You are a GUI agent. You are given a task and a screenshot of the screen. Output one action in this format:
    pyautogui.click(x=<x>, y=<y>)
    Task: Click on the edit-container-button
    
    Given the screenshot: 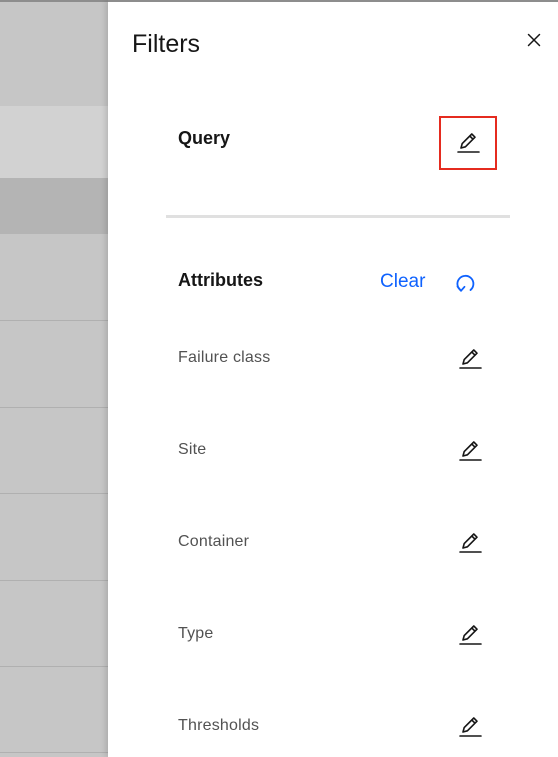 What is the action you would take?
    pyautogui.click(x=470, y=543)
    